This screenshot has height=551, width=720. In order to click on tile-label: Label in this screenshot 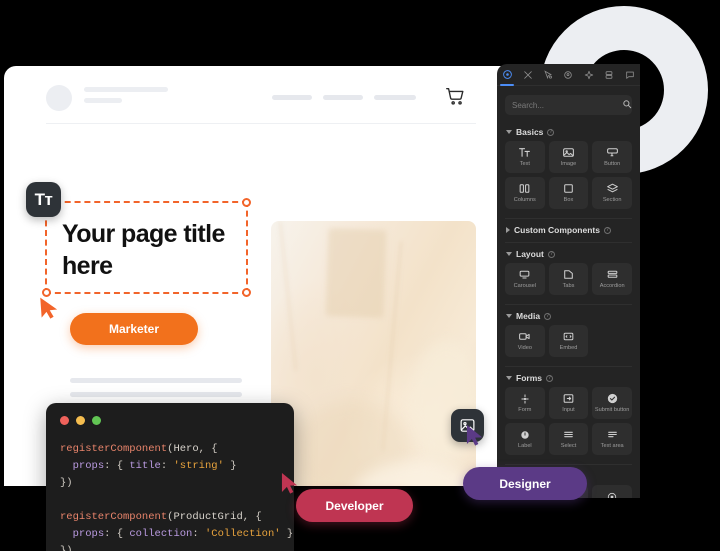, I will do `click(524, 445)`.